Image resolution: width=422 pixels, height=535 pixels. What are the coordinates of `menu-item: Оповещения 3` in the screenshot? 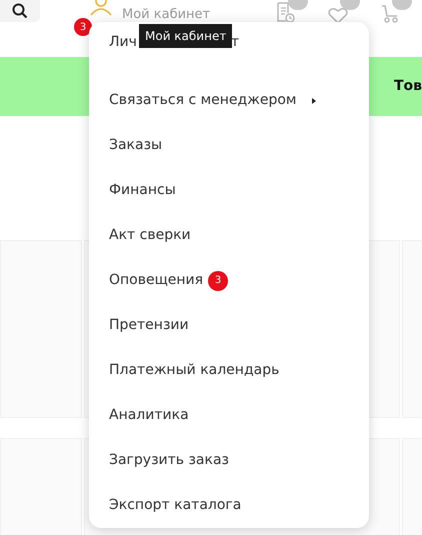 It's located at (229, 280).